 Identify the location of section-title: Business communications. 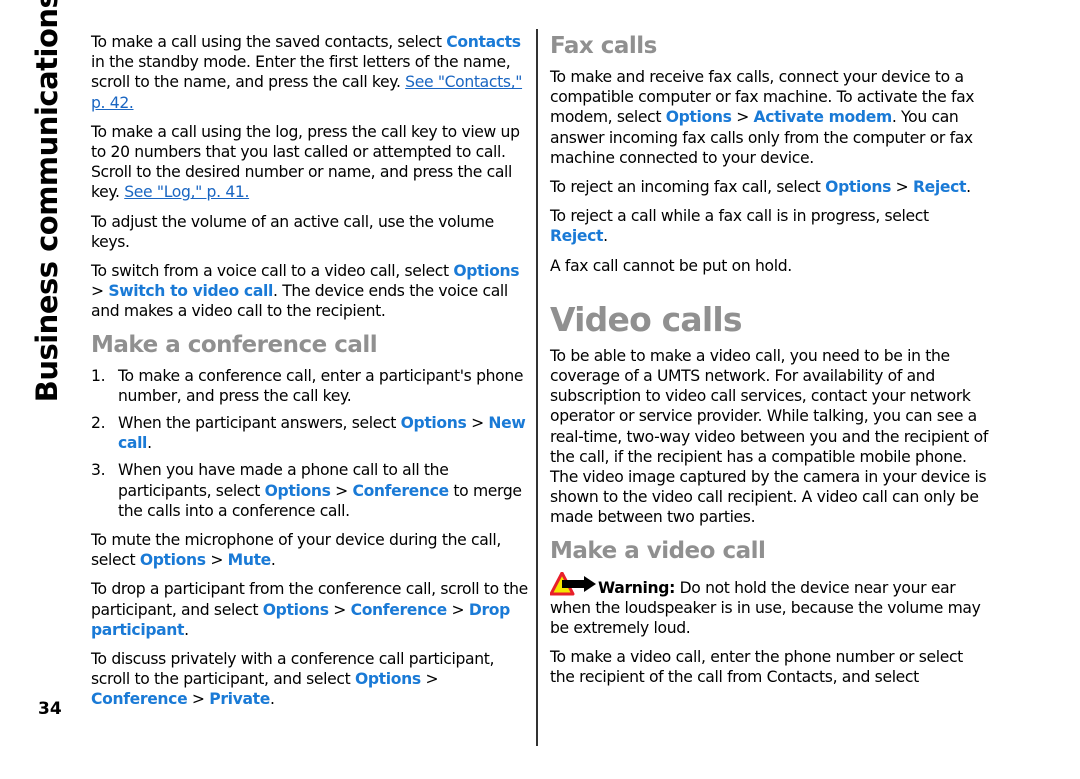
(47, 201).